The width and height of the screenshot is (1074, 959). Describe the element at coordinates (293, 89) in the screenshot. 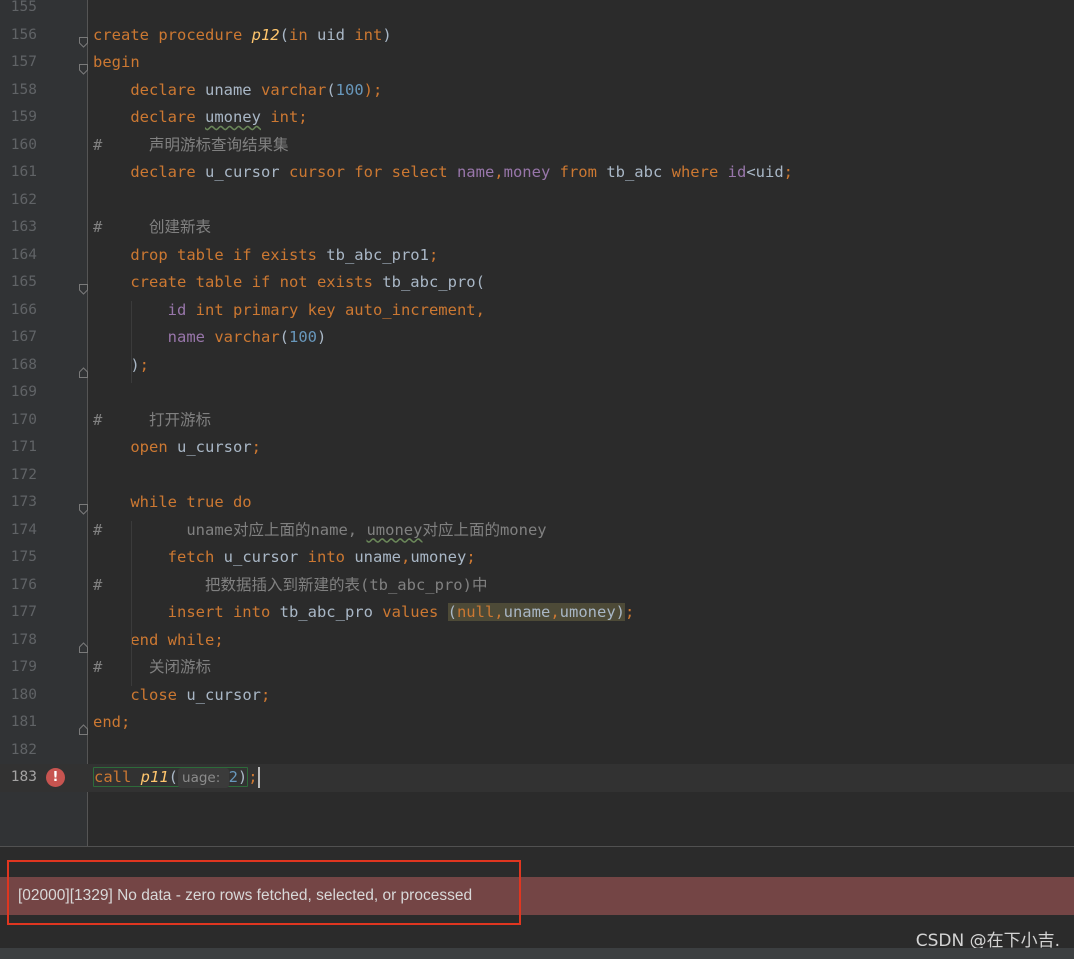

I see `code-token: varchar` at that location.